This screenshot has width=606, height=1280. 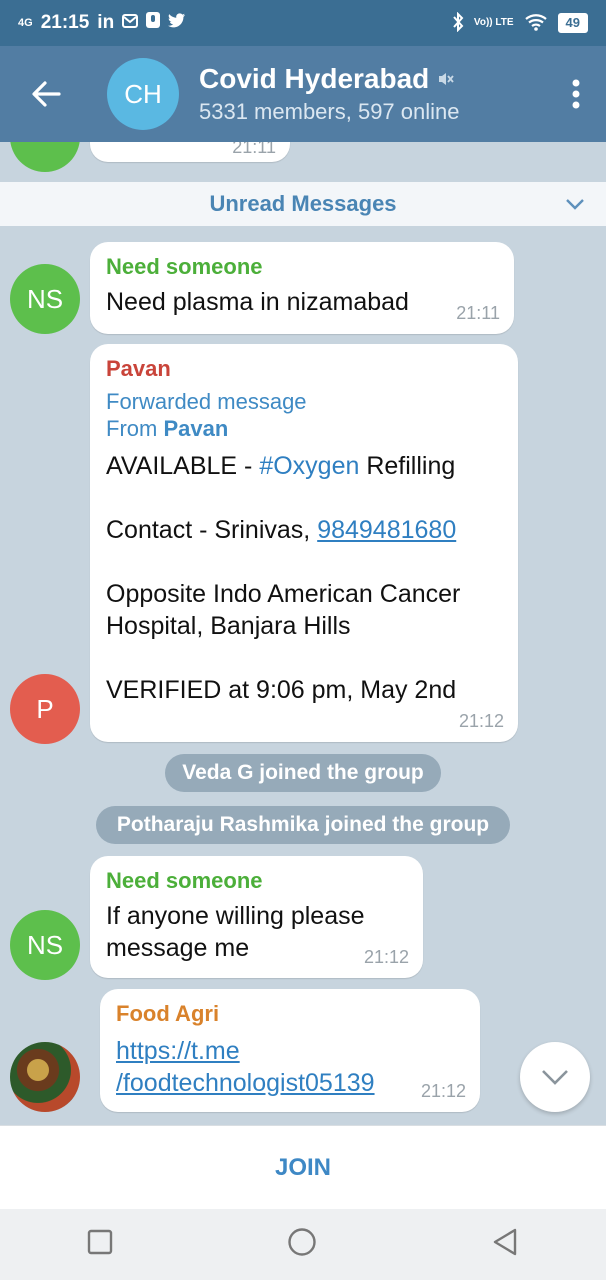 I want to click on scroll-down-button, so click(x=555, y=1077).